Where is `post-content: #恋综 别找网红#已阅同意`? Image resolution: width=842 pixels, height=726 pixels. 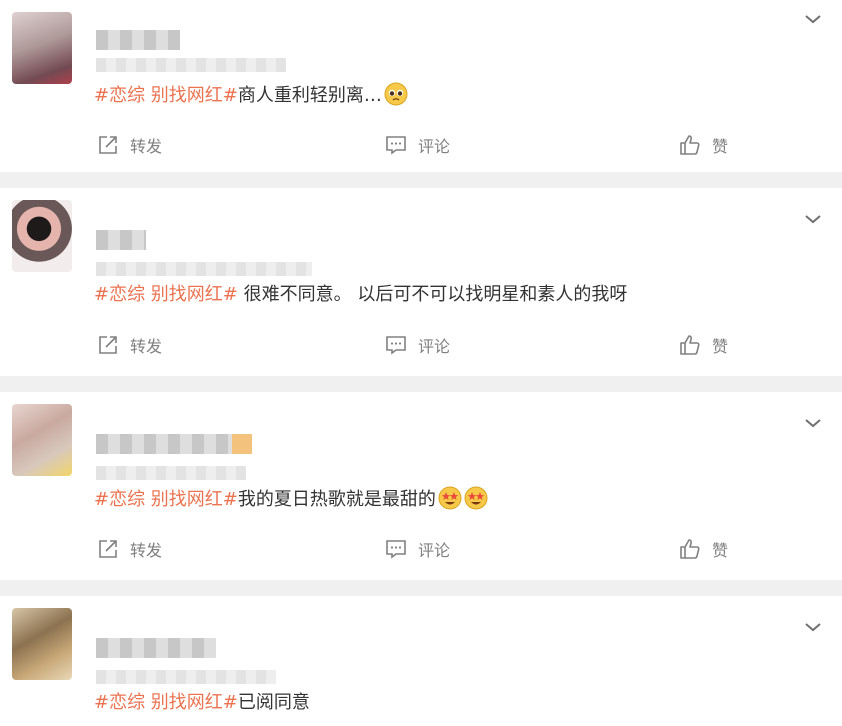
post-content: #恋综 别找网红#已阅同意 is located at coordinates (202, 703).